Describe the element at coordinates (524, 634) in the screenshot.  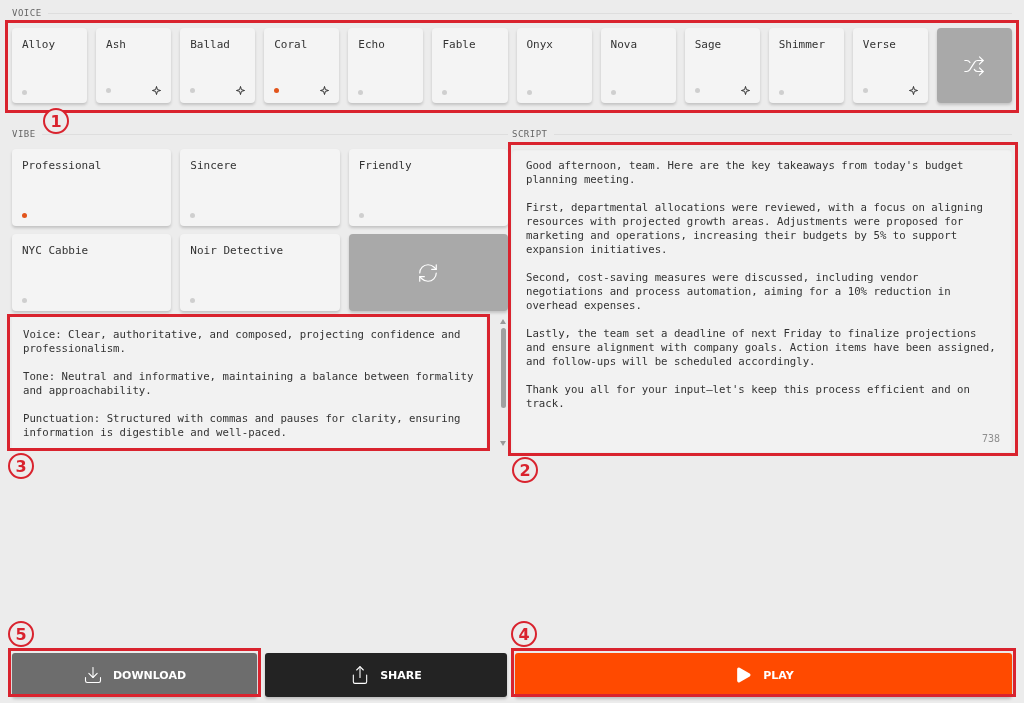
I see `step-number: 4` at that location.